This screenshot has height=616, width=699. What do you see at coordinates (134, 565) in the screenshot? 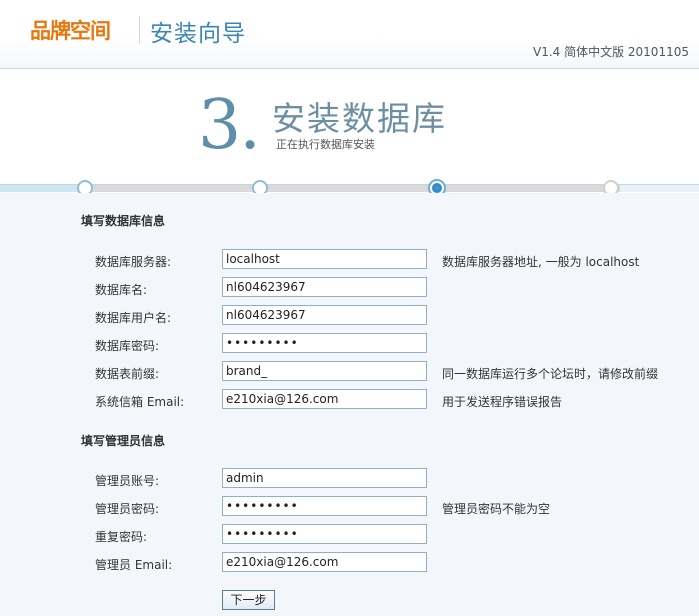
I see `admin-email-label: 管理员 Email:` at bounding box center [134, 565].